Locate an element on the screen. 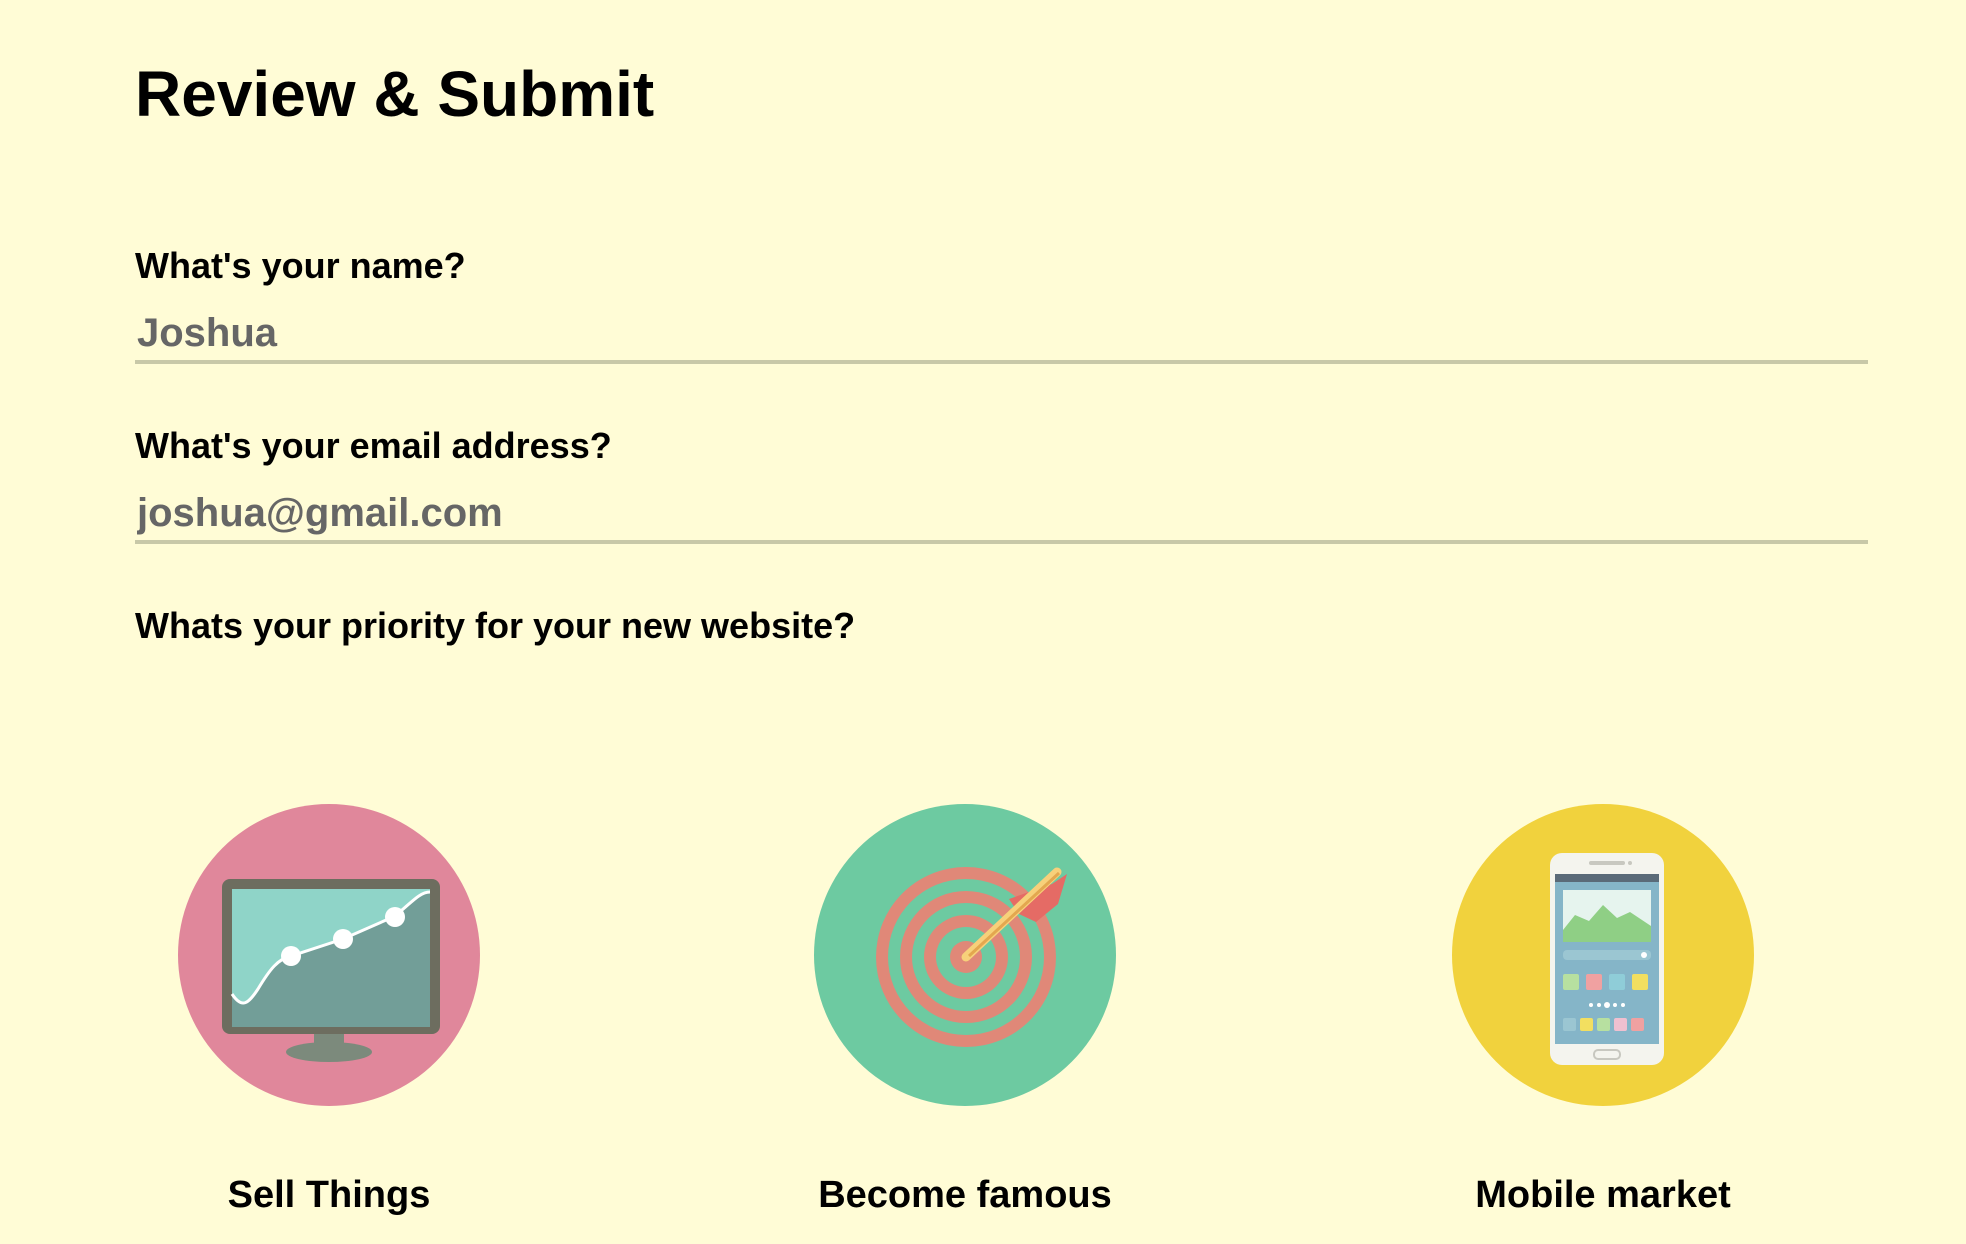 Image resolution: width=1966 pixels, height=1244 pixels. option-label: Sell Things is located at coordinates (329, 1195).